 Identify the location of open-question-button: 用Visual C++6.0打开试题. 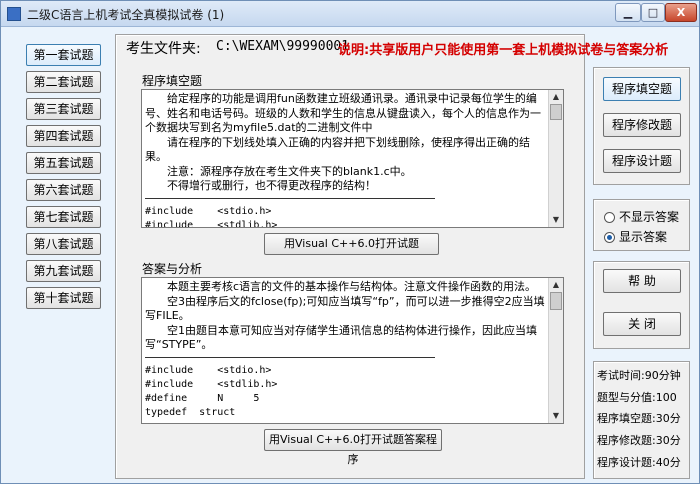
(351, 244).